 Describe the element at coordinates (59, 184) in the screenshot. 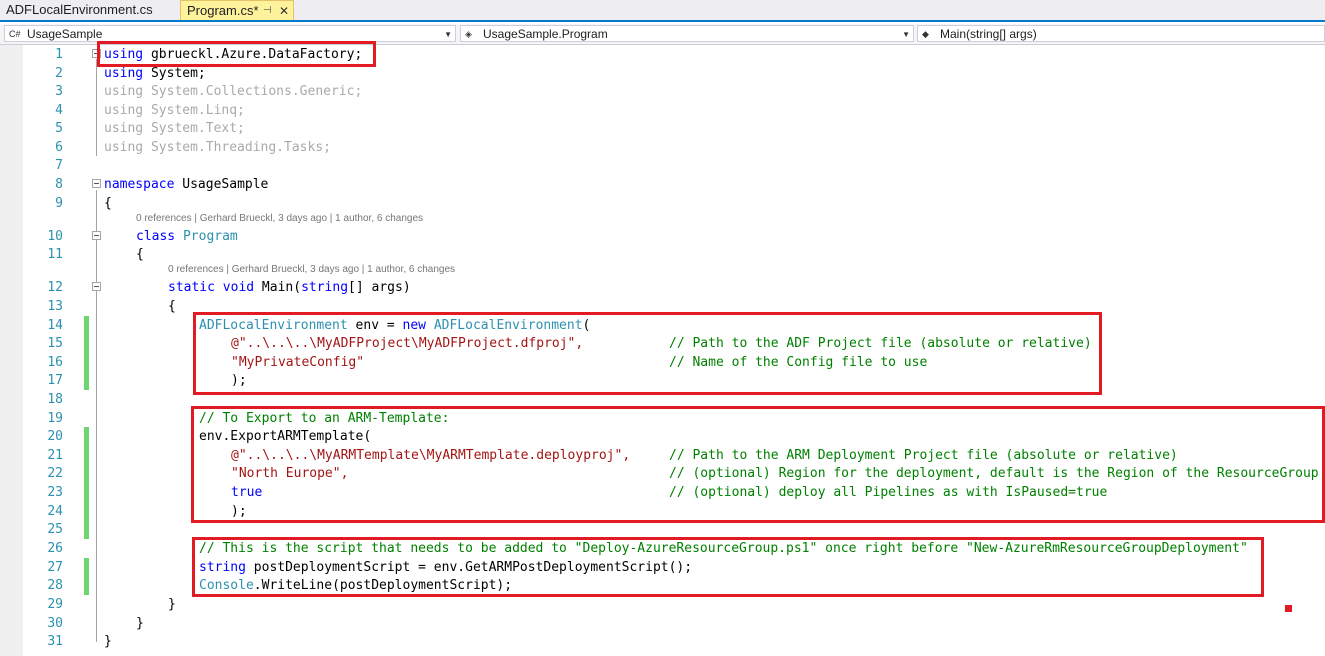

I see `line-number: 8` at that location.